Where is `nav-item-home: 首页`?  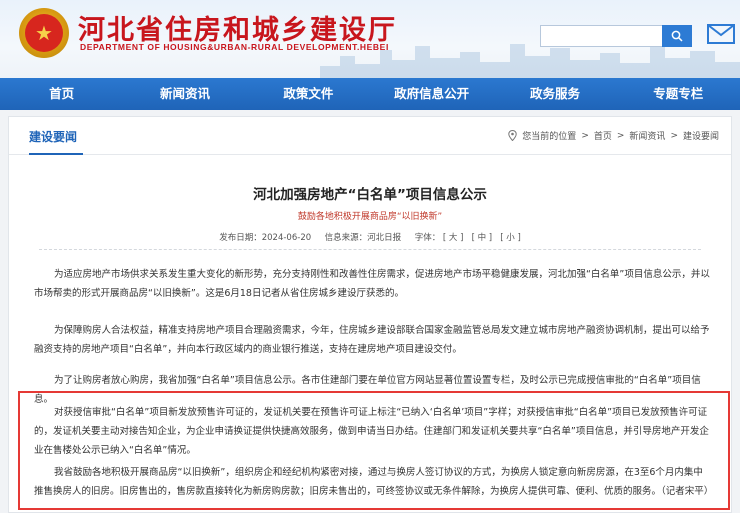
nav-item-home: 首页 is located at coordinates (61, 94).